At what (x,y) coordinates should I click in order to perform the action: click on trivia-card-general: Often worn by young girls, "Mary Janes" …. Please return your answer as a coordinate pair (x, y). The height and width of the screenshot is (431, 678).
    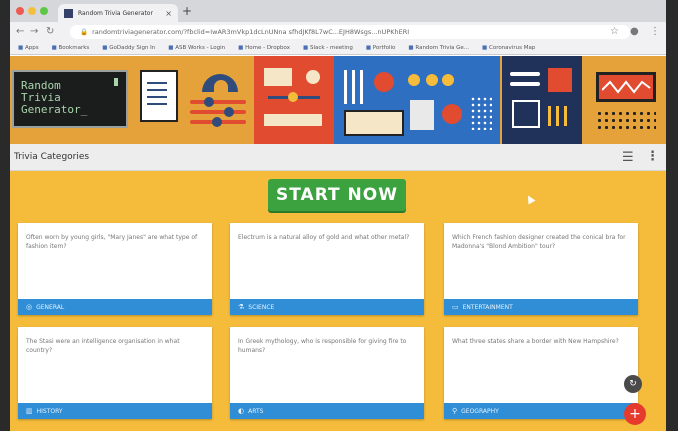
    Looking at the image, I should click on (115, 269).